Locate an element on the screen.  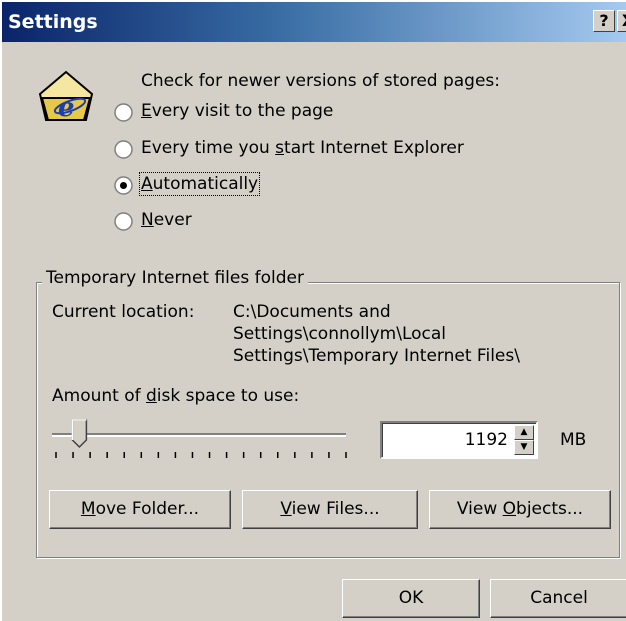
option-every-visit-label: Every visit to the page is located at coordinates (237, 111).